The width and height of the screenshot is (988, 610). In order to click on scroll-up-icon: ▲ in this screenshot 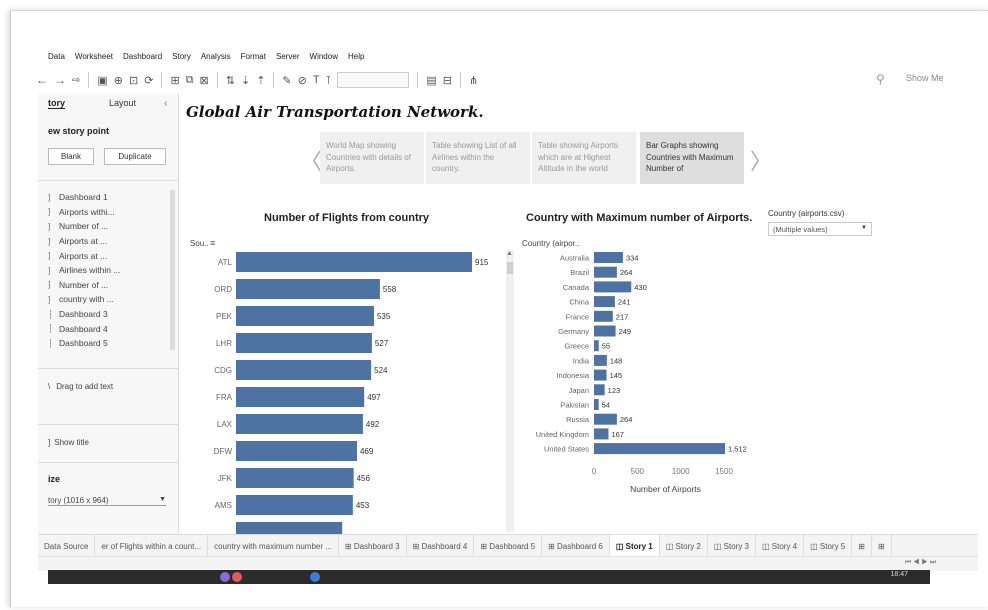, I will do `click(509, 253)`.